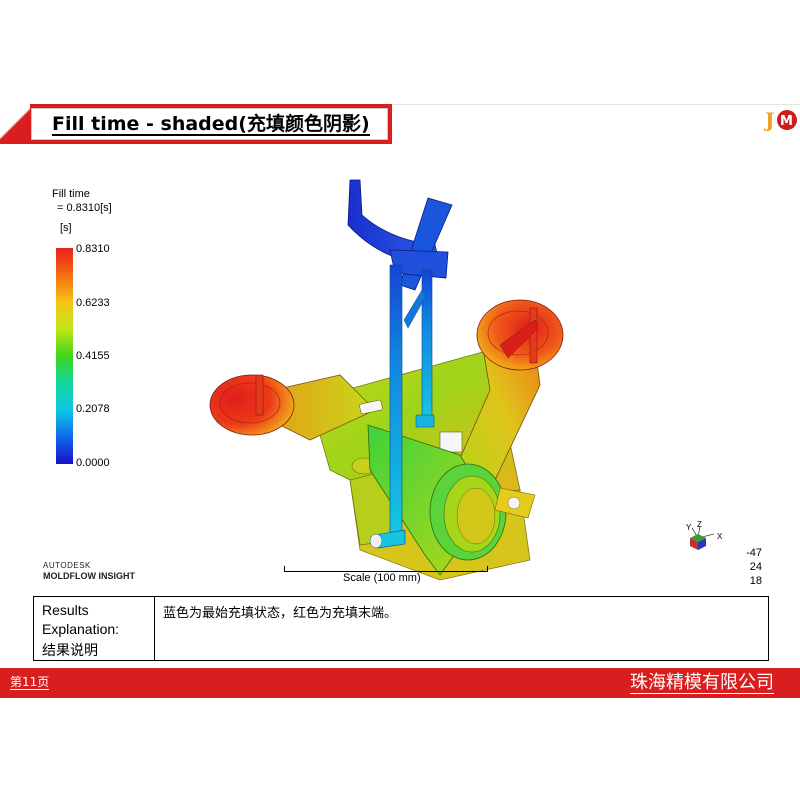  What do you see at coordinates (93, 356) in the screenshot?
I see `legend-tick-label: 0.4155` at bounding box center [93, 356].